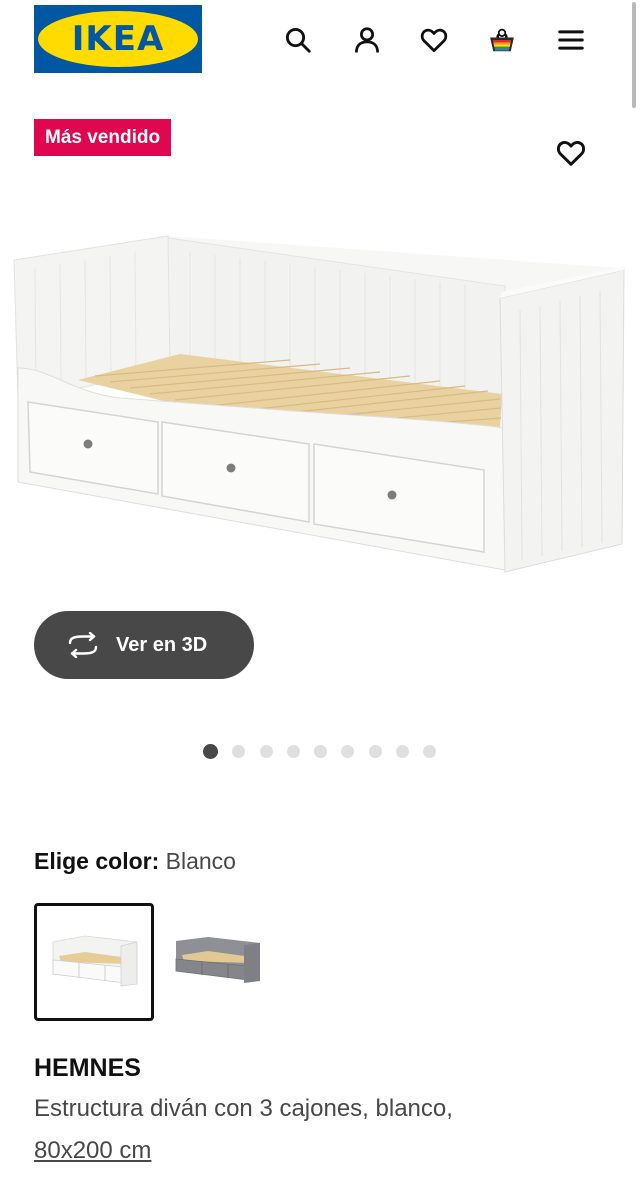 This screenshot has width=640, height=1184. What do you see at coordinates (571, 153) in the screenshot?
I see `product-favorite-icon` at bounding box center [571, 153].